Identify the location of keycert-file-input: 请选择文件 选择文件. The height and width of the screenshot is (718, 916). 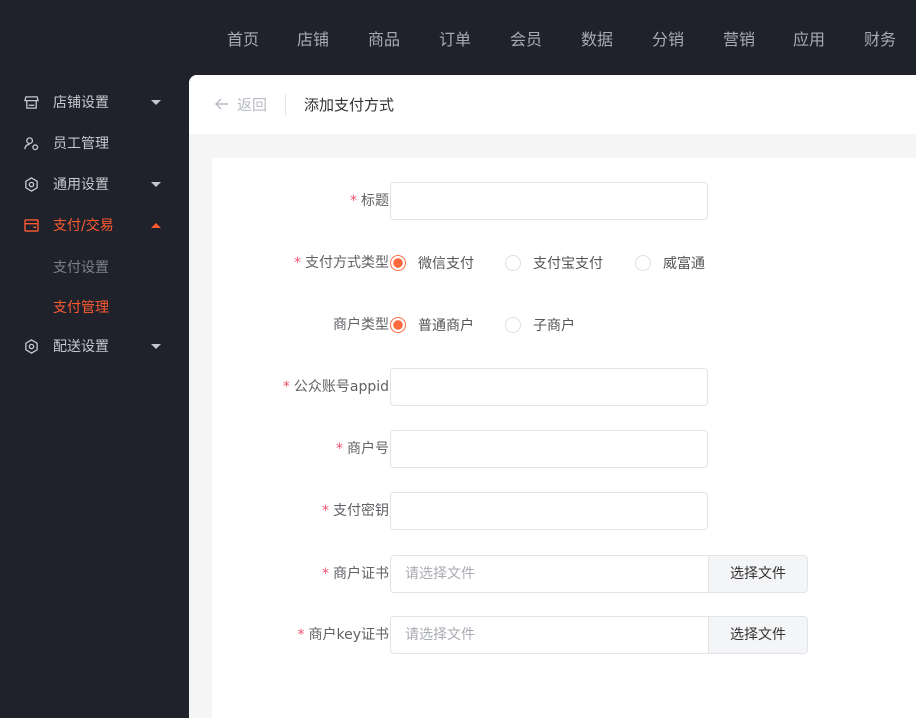
(599, 635).